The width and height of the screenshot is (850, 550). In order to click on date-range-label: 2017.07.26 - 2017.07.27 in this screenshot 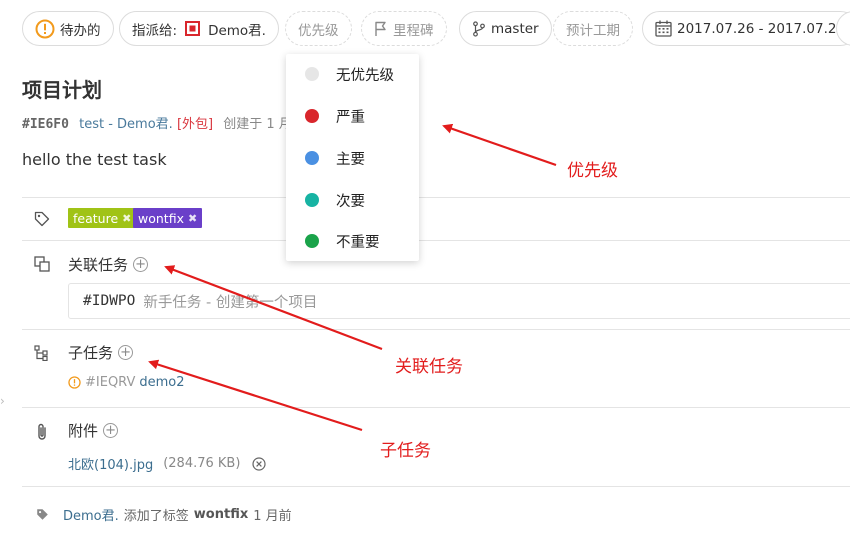, I will do `click(761, 28)`.